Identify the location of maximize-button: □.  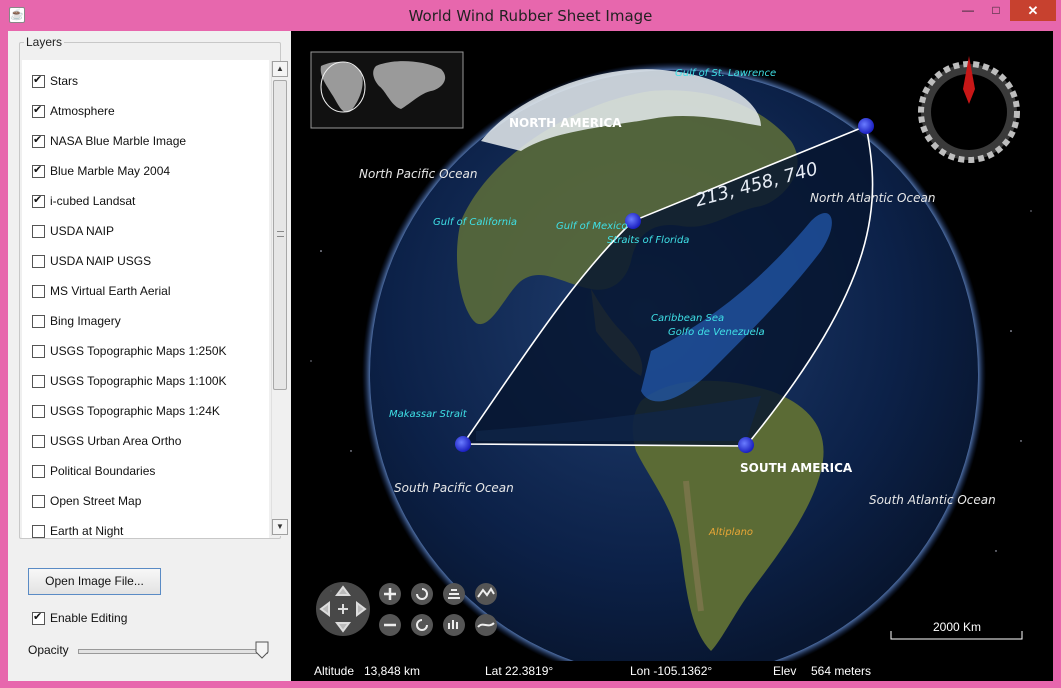
(996, 10).